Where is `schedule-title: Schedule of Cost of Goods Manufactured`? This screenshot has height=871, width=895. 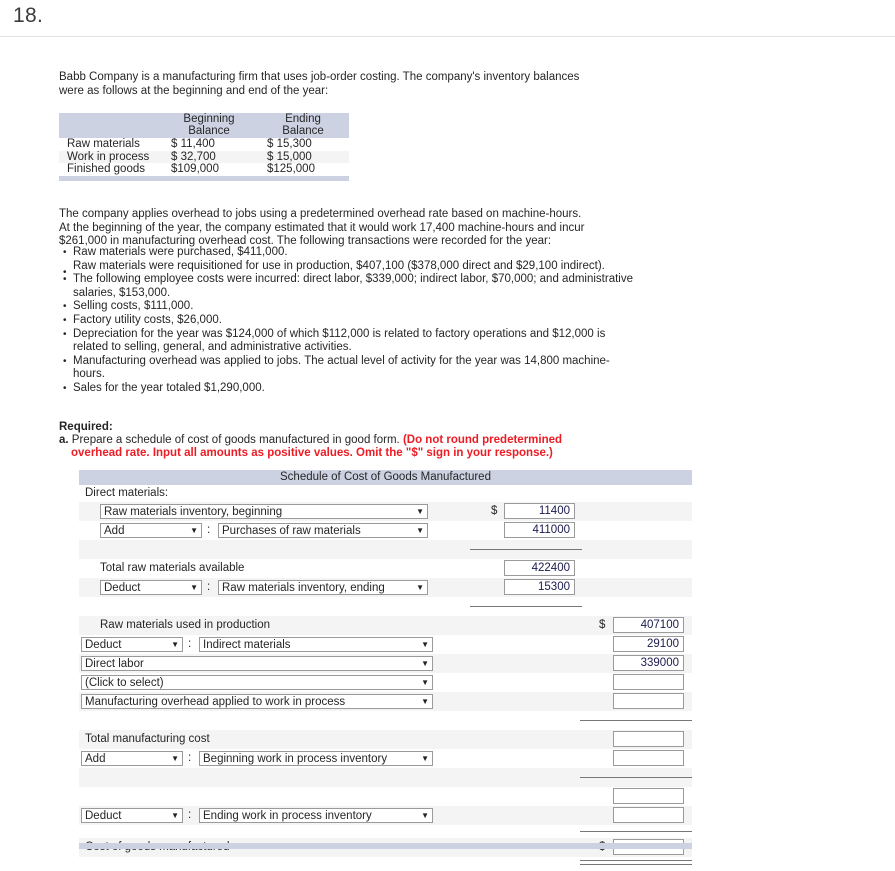
schedule-title: Schedule of Cost of Goods Manufactured is located at coordinates (385, 477).